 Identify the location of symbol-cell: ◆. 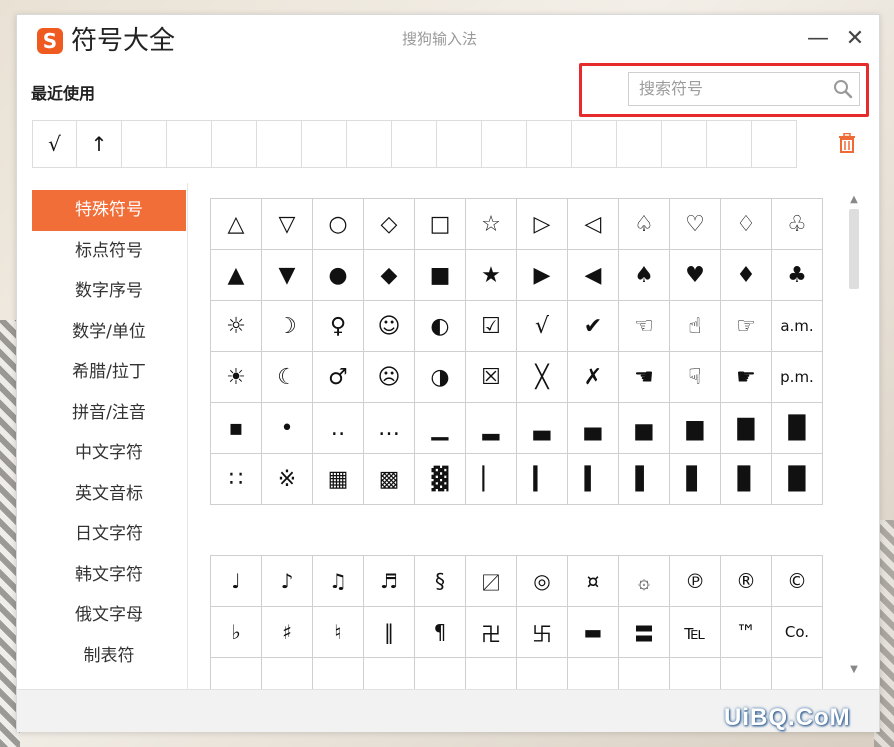
(389, 275).